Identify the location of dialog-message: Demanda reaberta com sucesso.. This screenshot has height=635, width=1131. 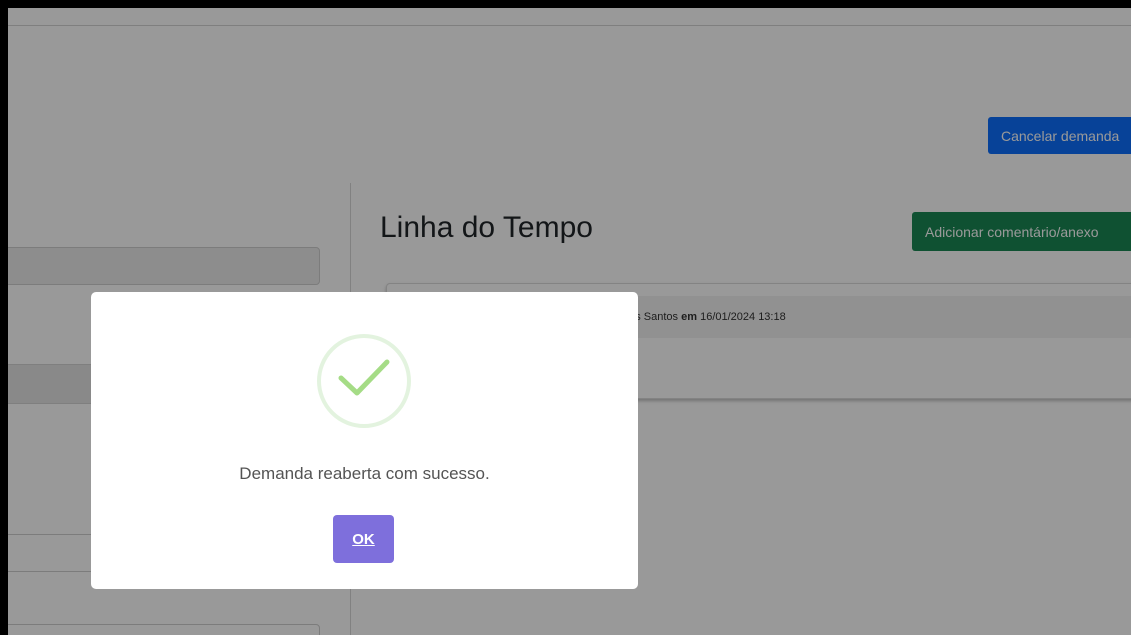
(364, 473).